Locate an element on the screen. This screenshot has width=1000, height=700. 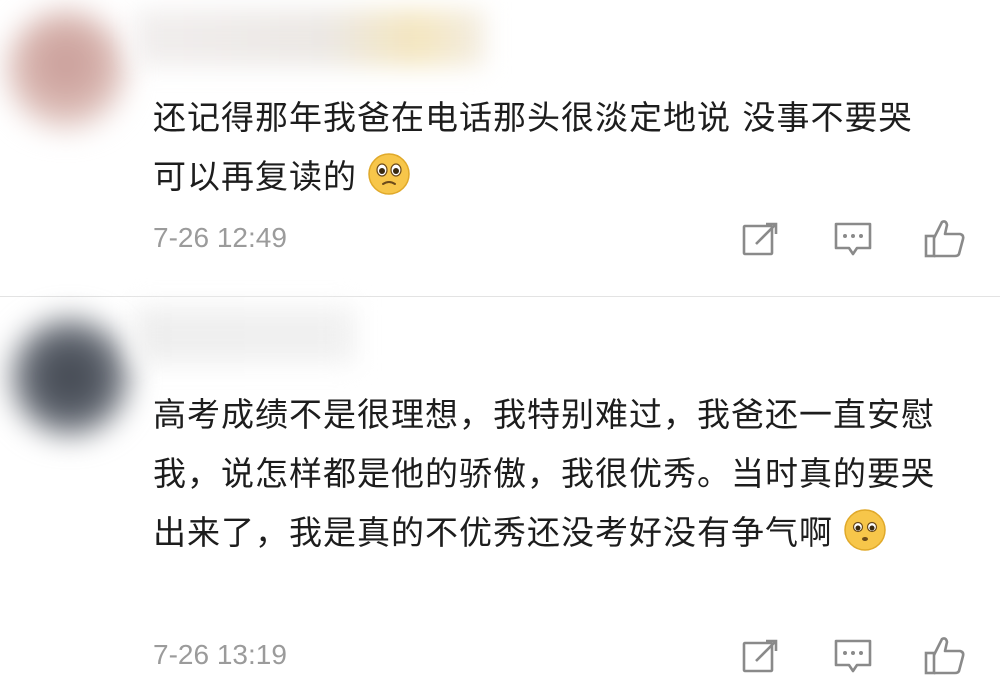
comment-text: 还记得那年我爸在电话那头很淡定地说 没事不要哭 可以再复读的 is located at coordinates (553, 147).